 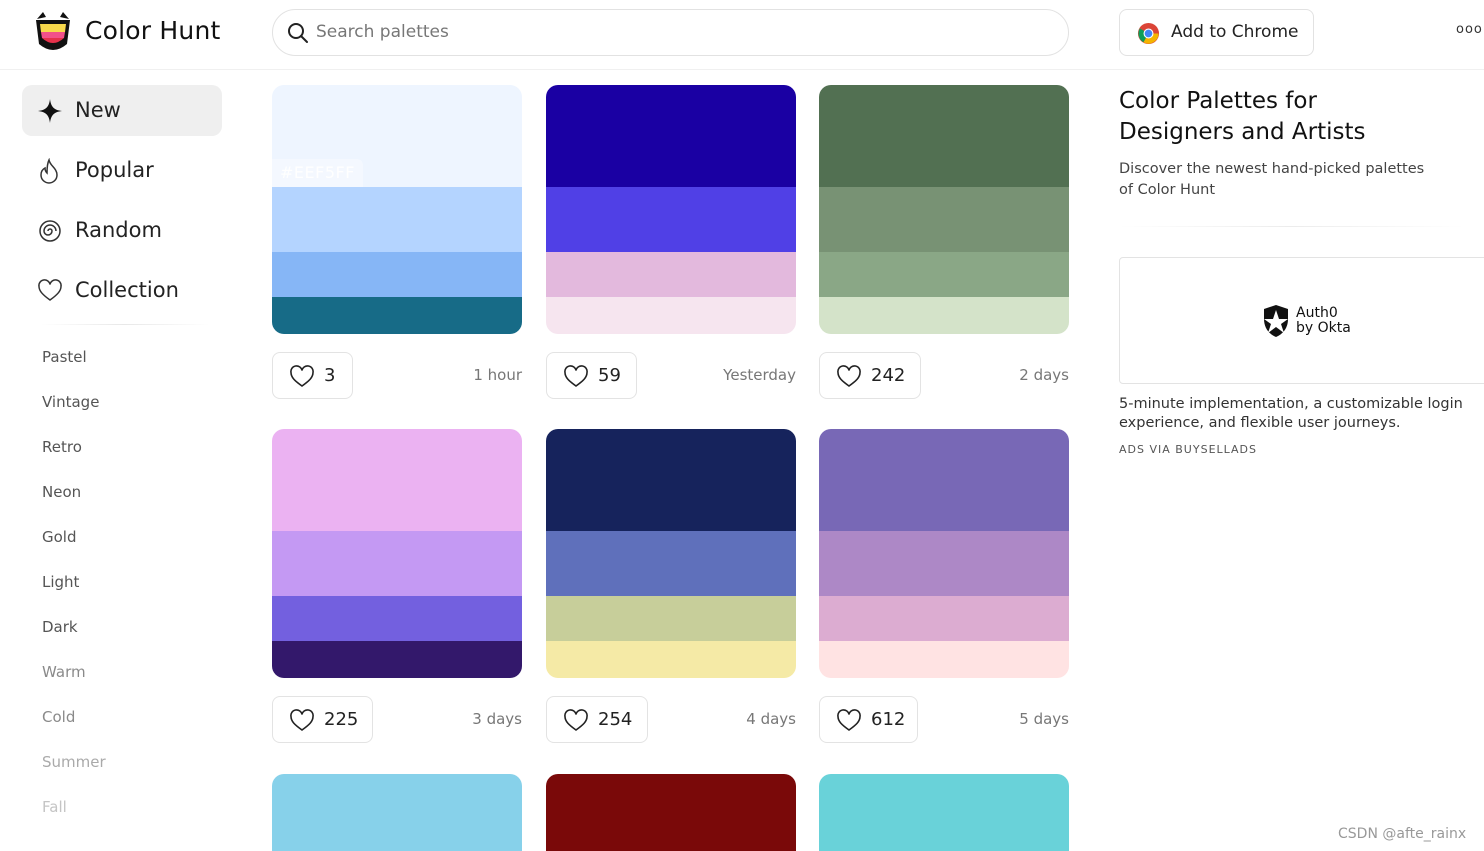 I want to click on search-input: Search palettes, so click(x=382, y=32).